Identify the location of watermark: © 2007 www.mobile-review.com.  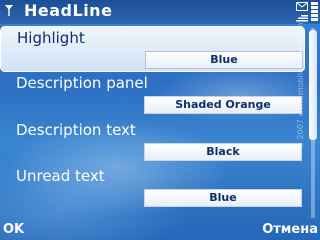
(300, 84).